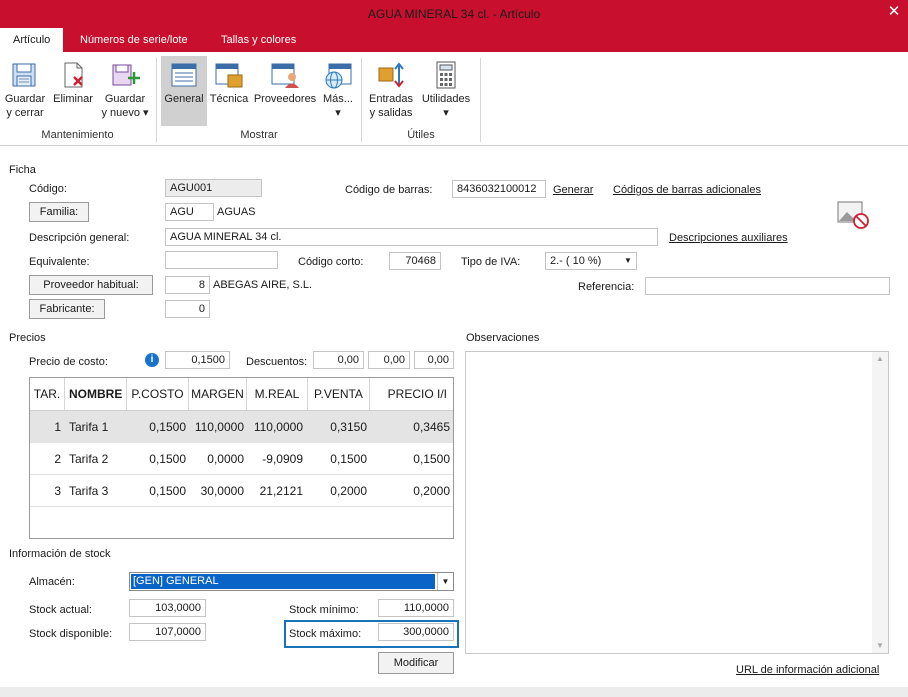  What do you see at coordinates (184, 91) in the screenshot?
I see `general-button: General` at bounding box center [184, 91].